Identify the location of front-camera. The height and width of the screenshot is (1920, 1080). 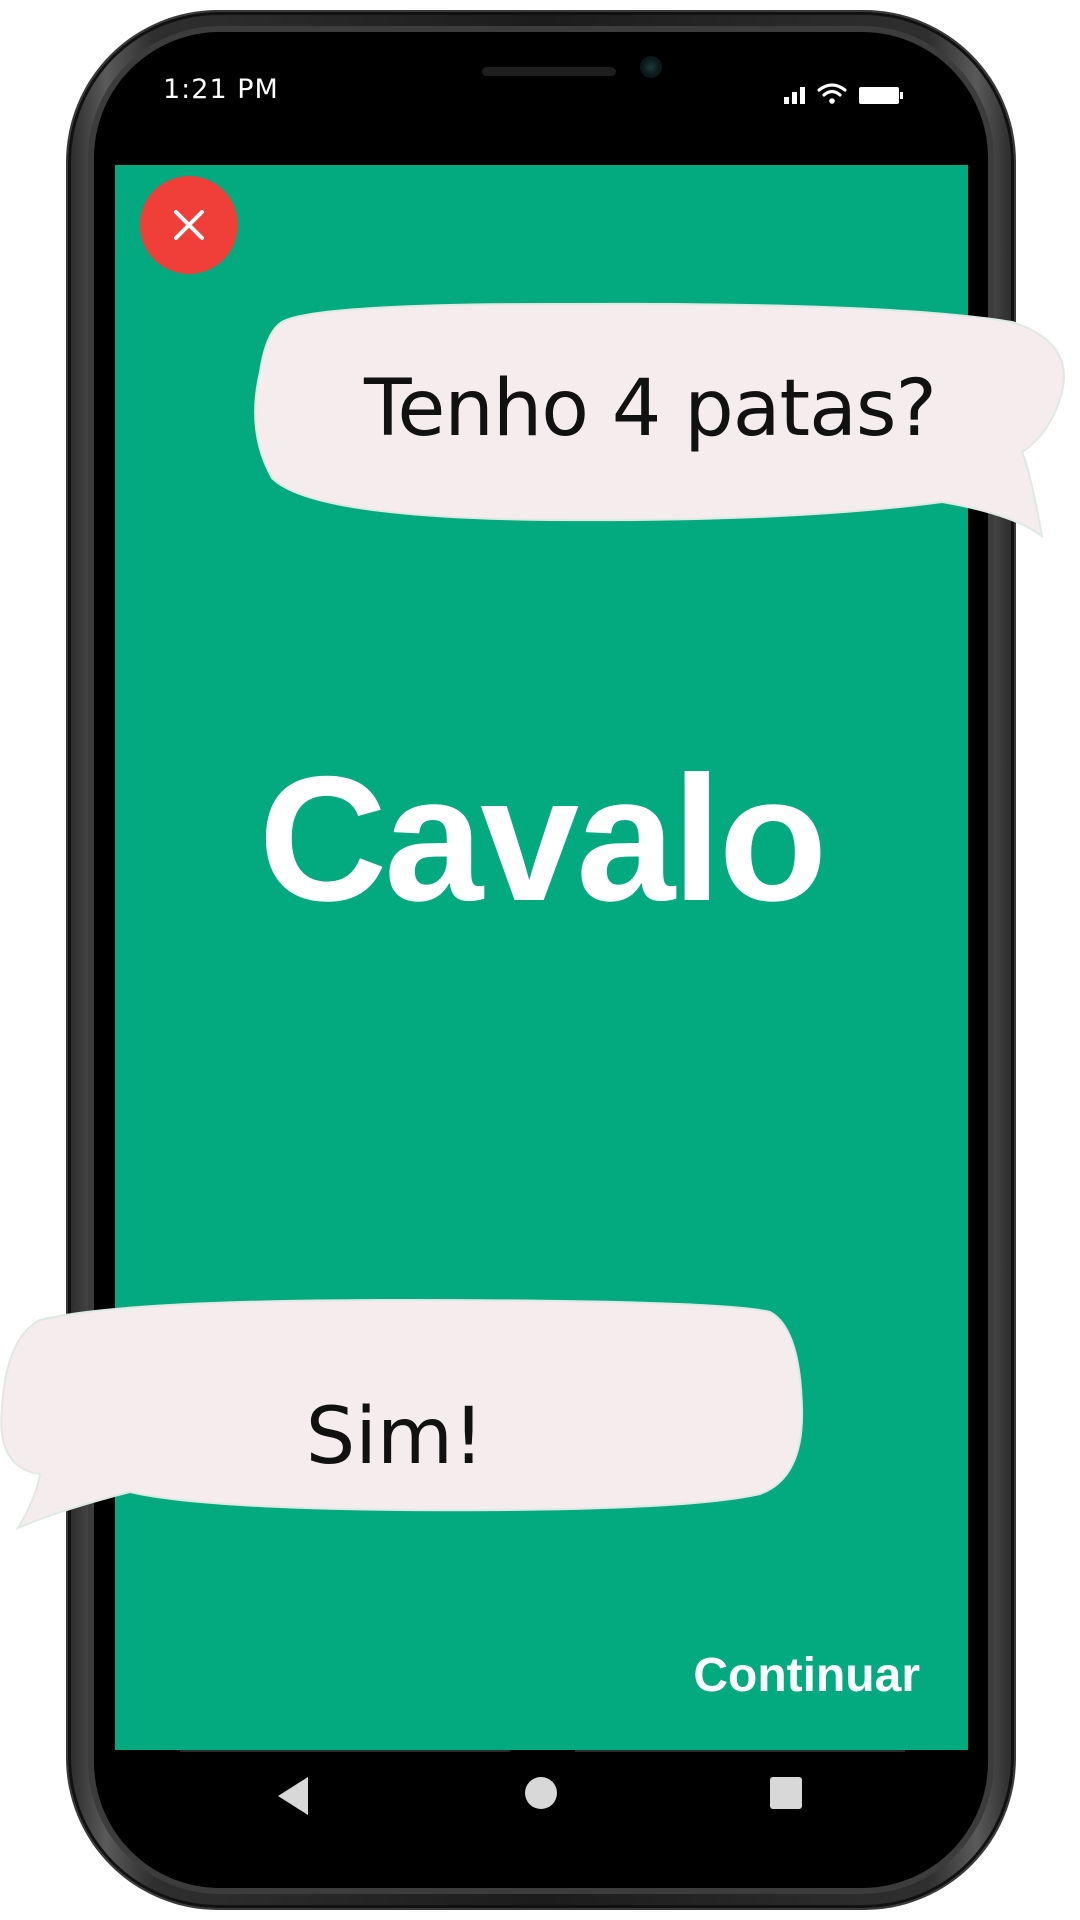
(651, 67).